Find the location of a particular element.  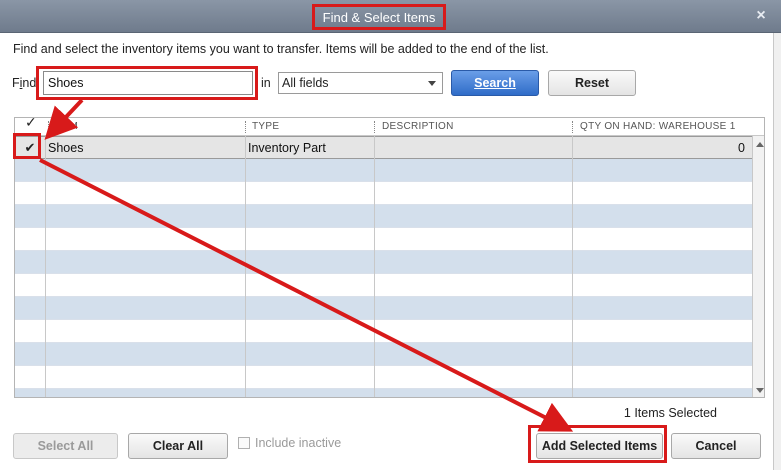

include-inactive-label: Include inactive is located at coordinates (298, 443).